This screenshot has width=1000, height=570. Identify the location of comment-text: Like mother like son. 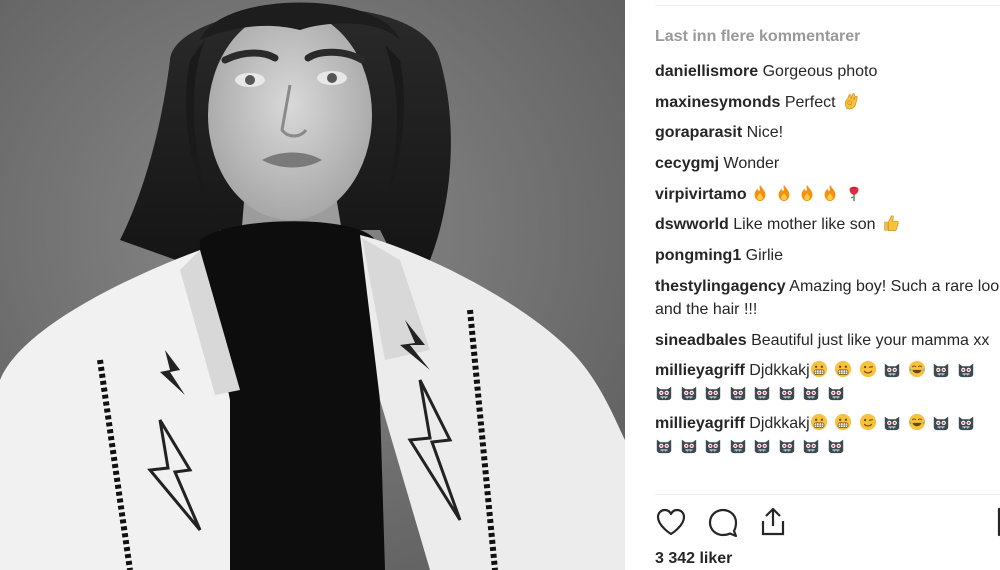
(804, 225).